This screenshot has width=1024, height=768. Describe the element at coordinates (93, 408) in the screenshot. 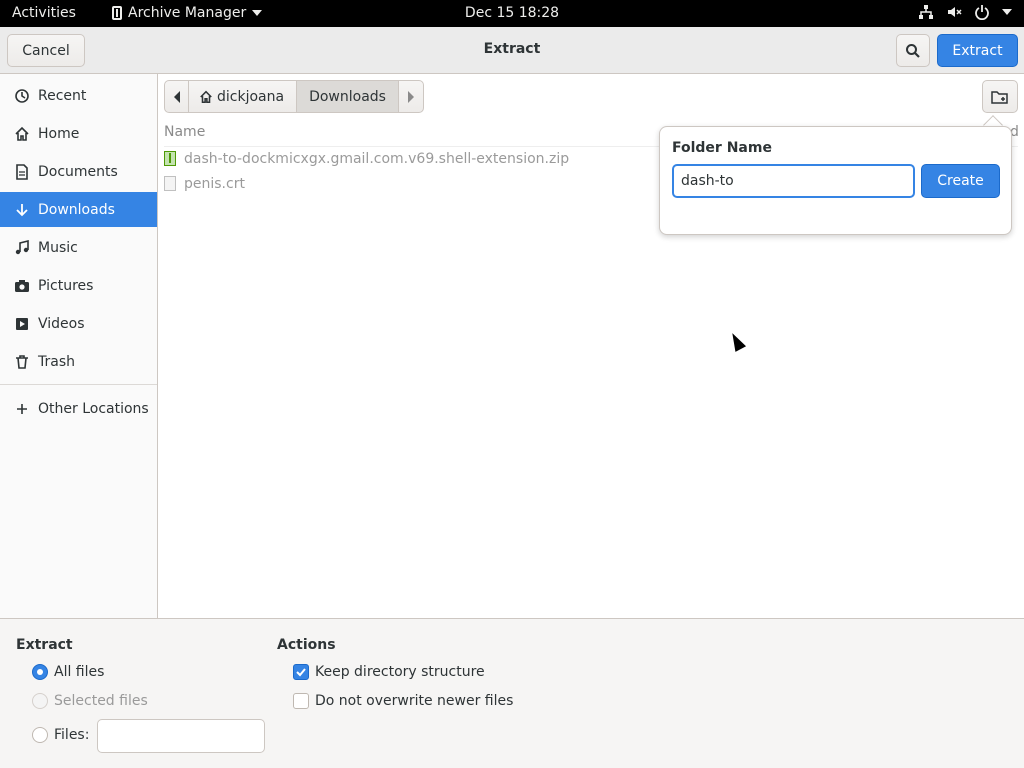

I see `sidebar-item-label: Other Locations` at that location.